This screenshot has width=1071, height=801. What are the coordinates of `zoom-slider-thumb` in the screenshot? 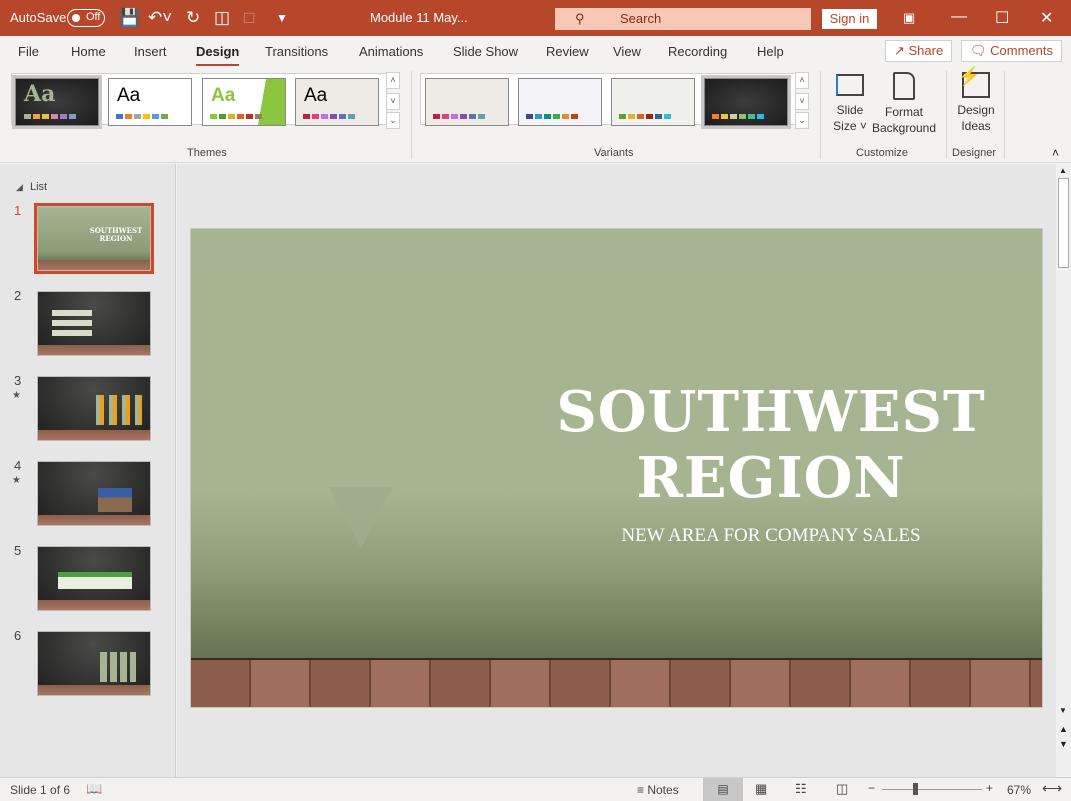 It's located at (915, 789).